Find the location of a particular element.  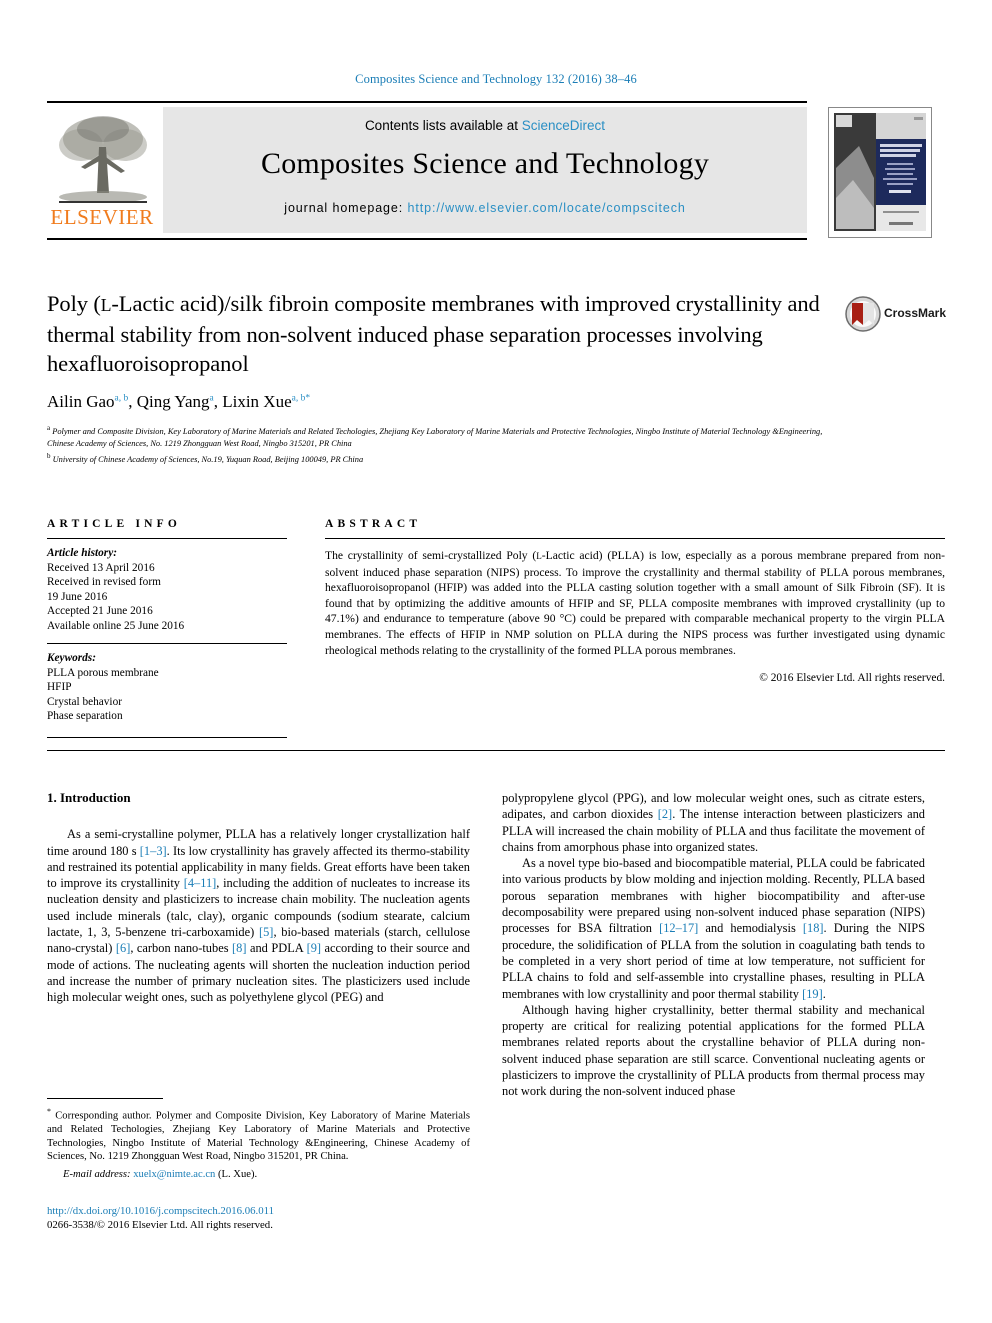

citation-link: [5] is located at coordinates (266, 932).